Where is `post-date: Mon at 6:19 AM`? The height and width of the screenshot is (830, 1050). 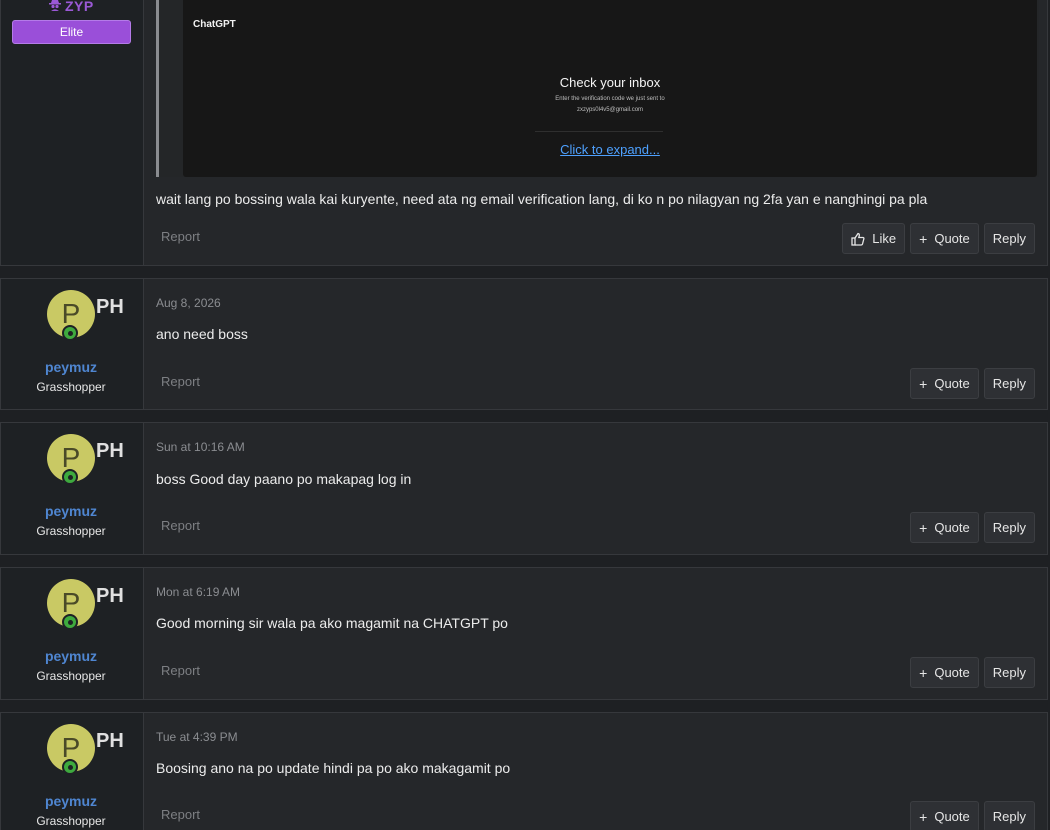 post-date: Mon at 6:19 AM is located at coordinates (198, 592).